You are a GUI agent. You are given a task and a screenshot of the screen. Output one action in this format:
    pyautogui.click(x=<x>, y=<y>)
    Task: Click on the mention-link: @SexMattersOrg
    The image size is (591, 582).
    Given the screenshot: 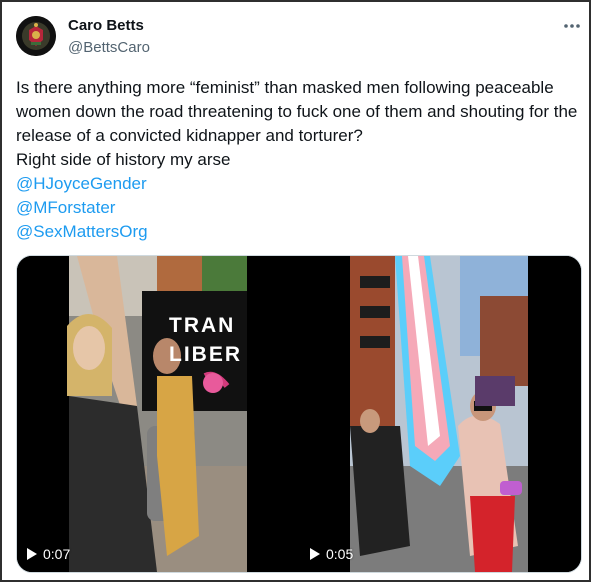 What is the action you would take?
    pyautogui.click(x=299, y=232)
    